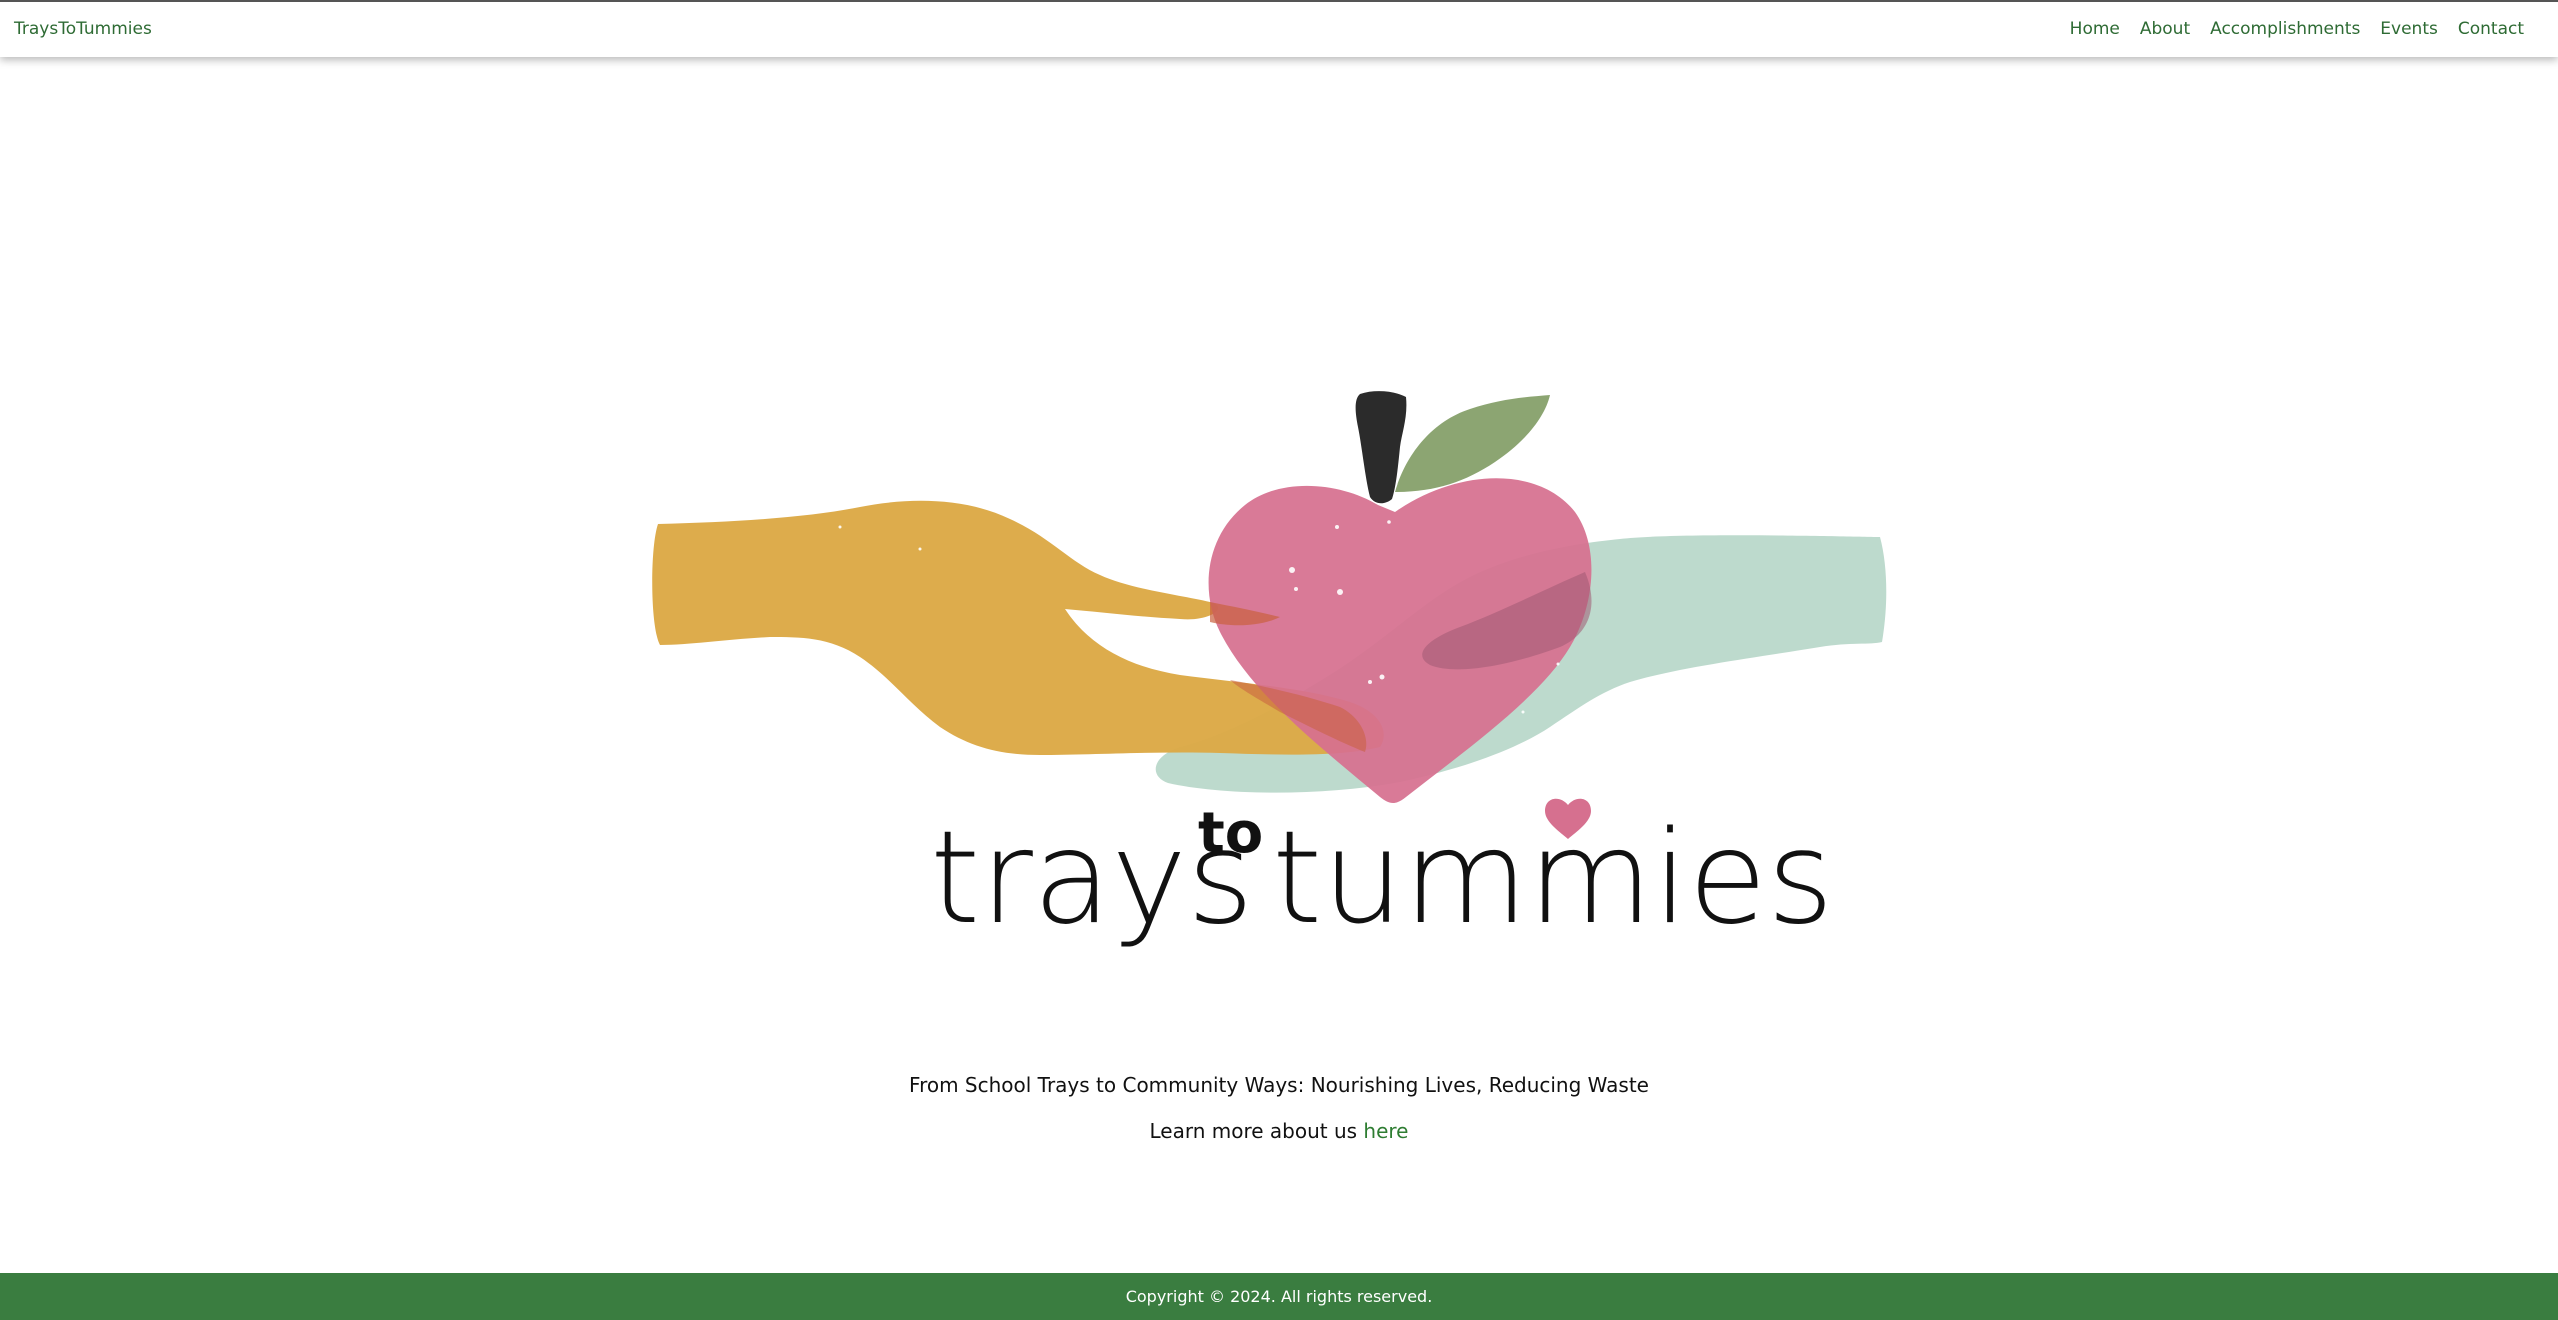 Image resolution: width=2558 pixels, height=1320 pixels. I want to click on learn-more-line: Learn more about us here, so click(1279, 1131).